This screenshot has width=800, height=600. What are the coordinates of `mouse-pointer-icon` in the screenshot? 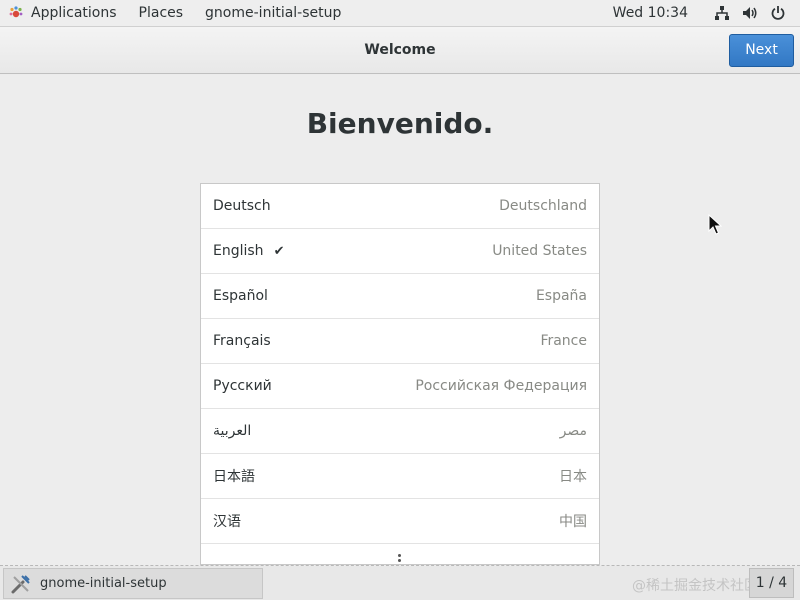 It's located at (715, 226).